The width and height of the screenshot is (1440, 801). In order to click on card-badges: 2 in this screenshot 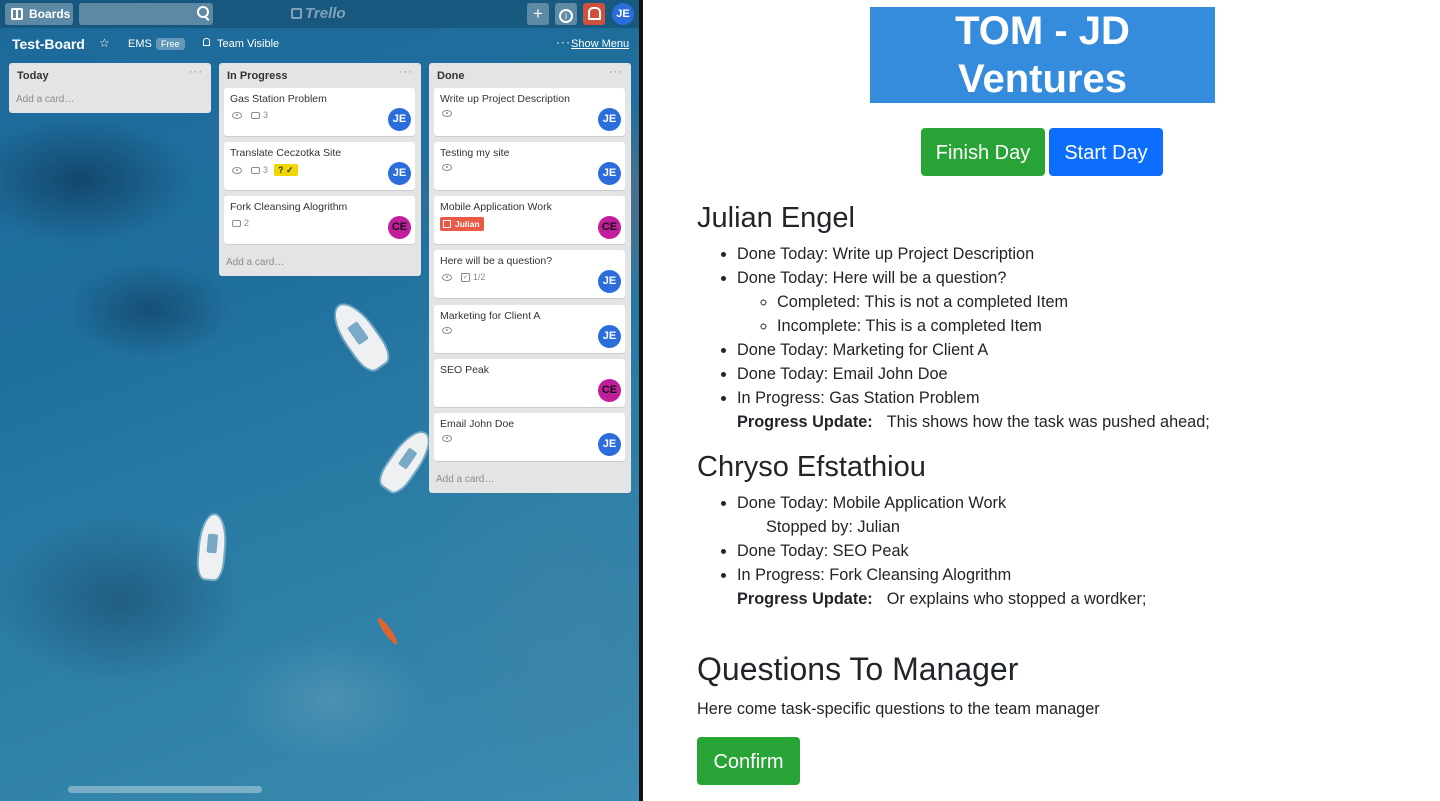, I will do `click(240, 223)`.